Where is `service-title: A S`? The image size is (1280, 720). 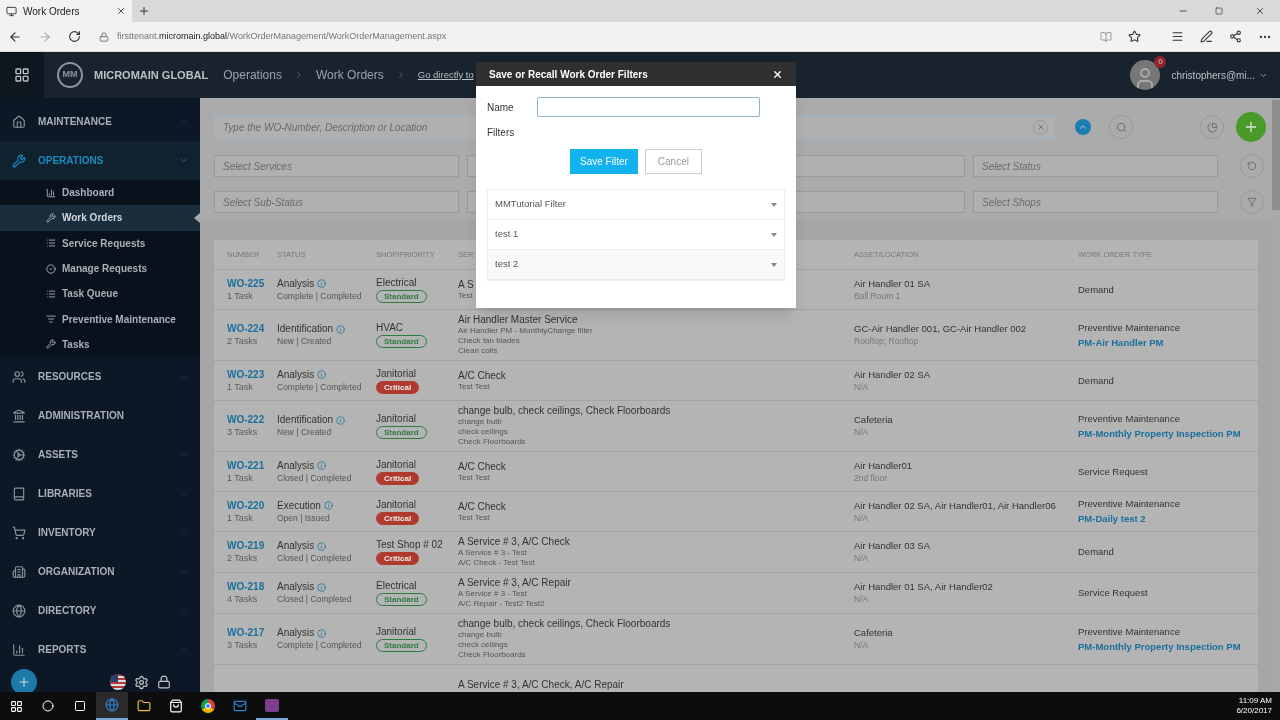 service-title: A S is located at coordinates (466, 284).